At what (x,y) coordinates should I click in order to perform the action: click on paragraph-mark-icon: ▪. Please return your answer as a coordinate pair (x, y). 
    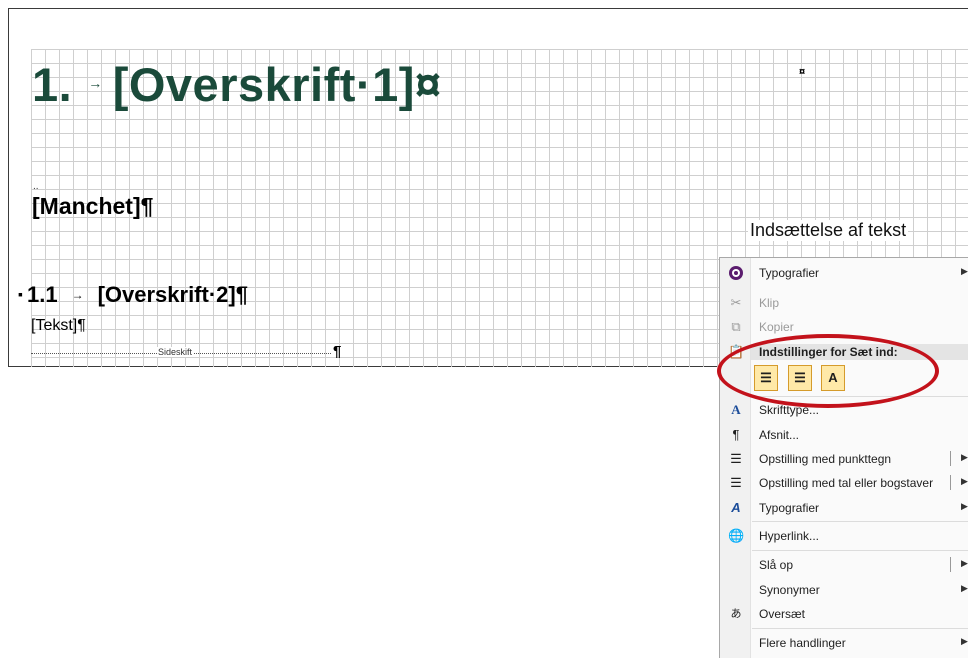
    Looking at the image, I should click on (20, 294).